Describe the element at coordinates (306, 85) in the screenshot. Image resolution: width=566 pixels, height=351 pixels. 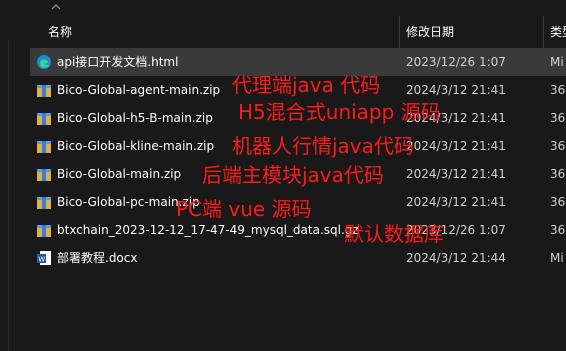
I see `annotation-agent-java: 代理端java 代码` at that location.